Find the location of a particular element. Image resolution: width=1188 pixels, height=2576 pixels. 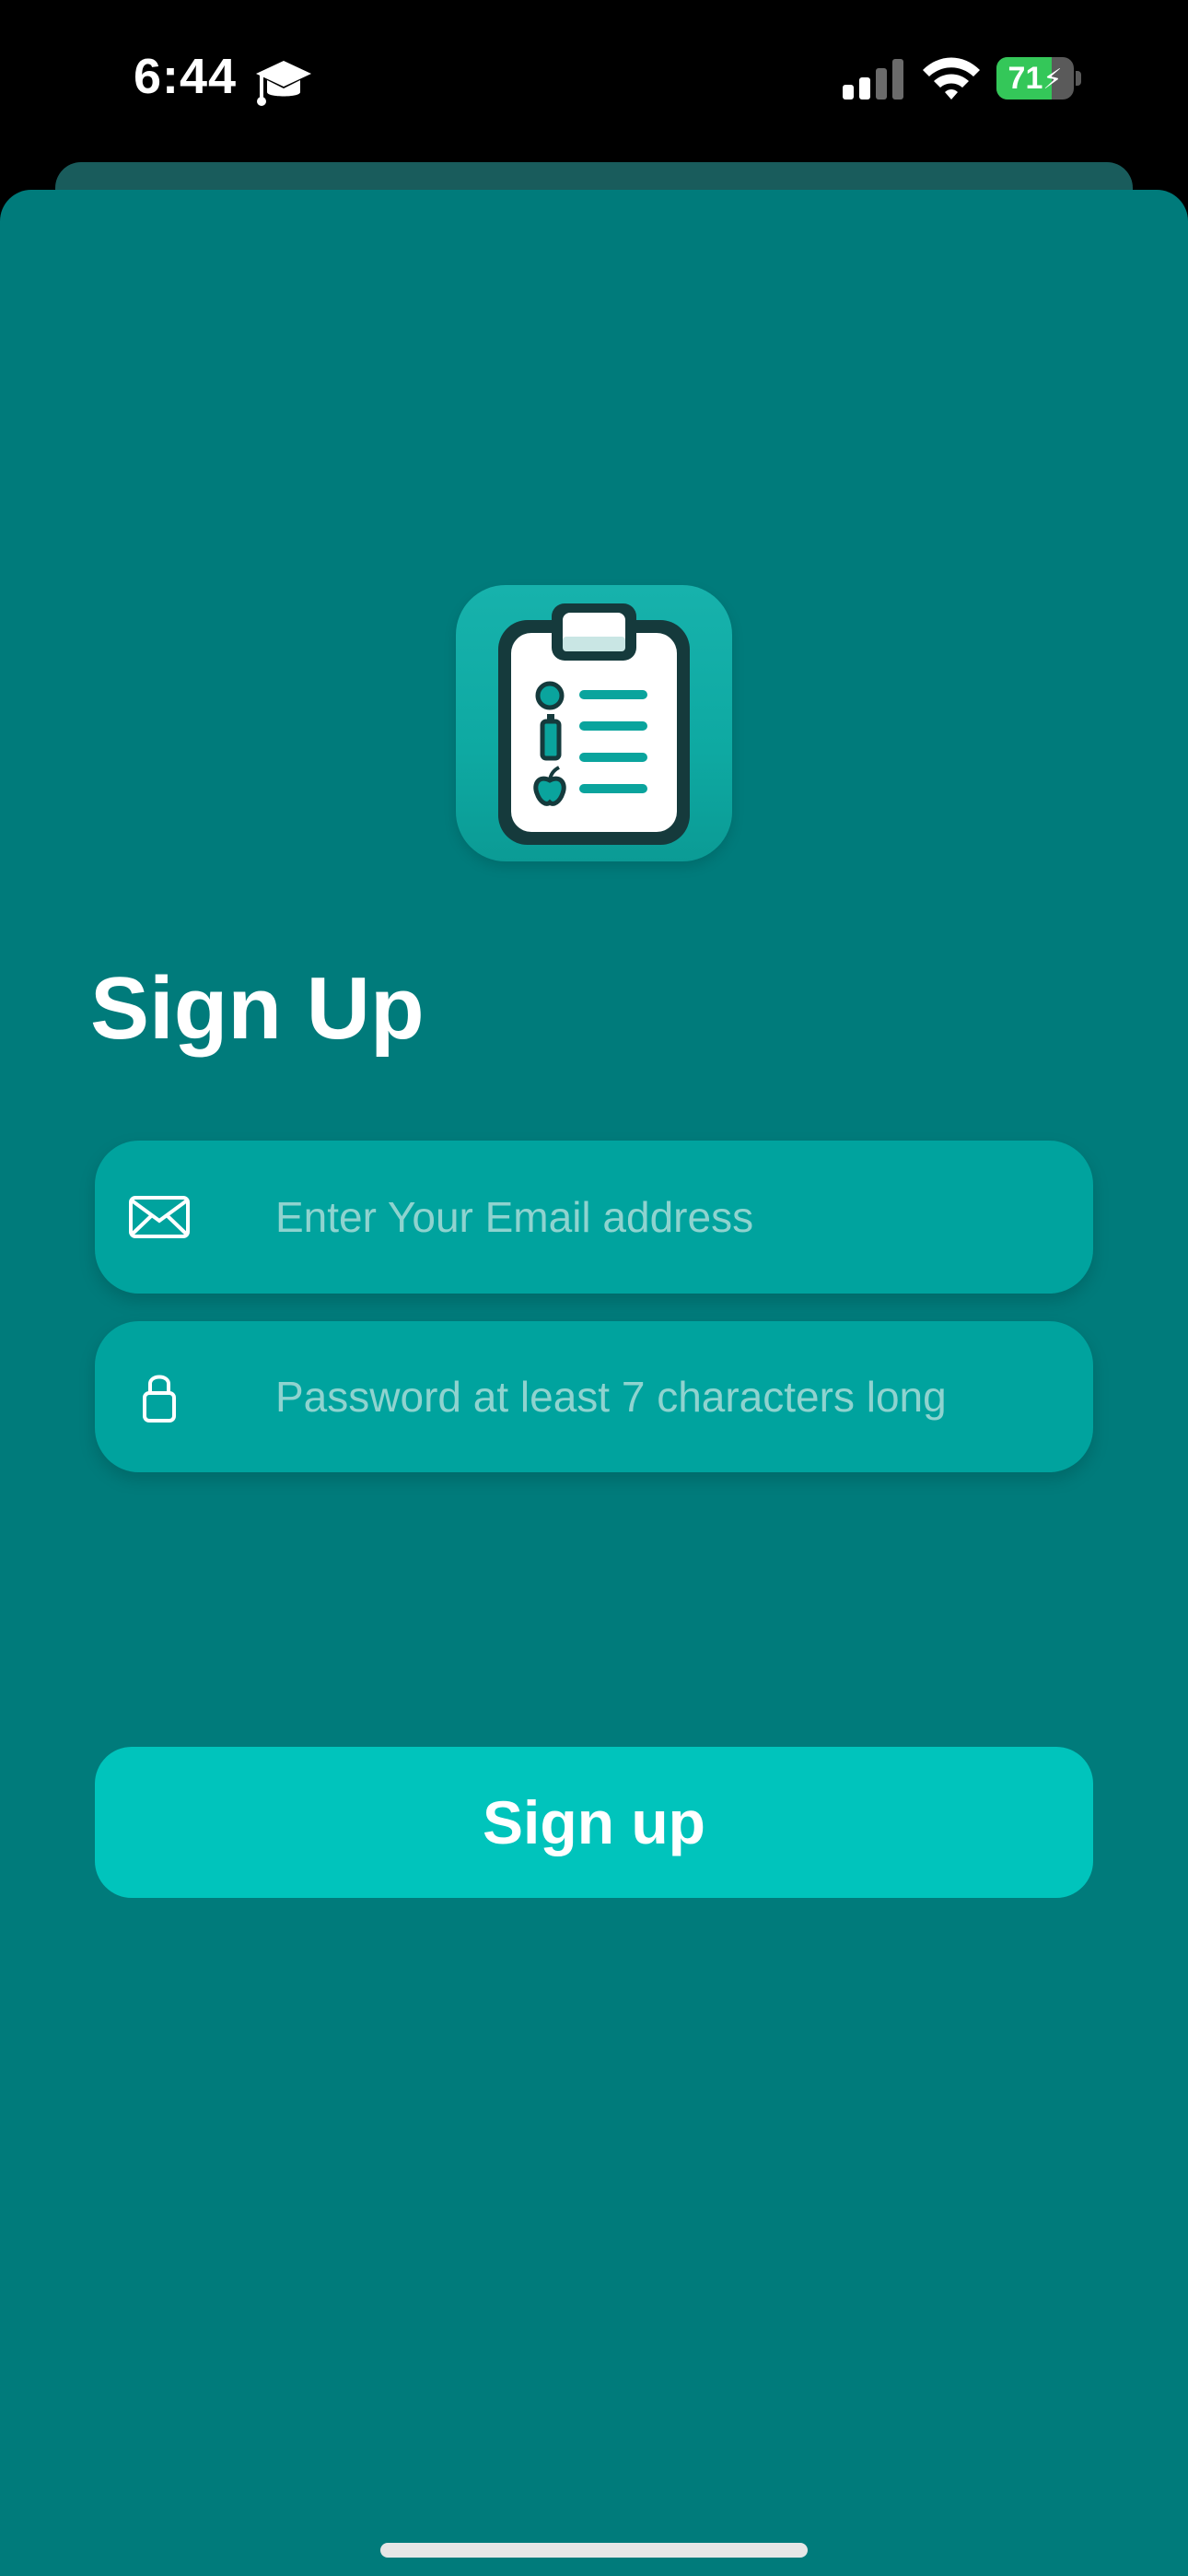

email-field is located at coordinates (594, 1217).